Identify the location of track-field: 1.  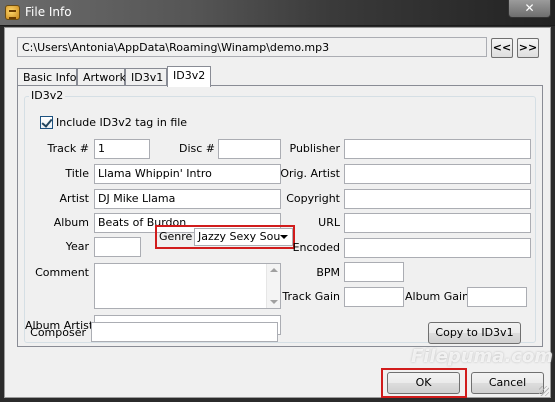
(122, 149).